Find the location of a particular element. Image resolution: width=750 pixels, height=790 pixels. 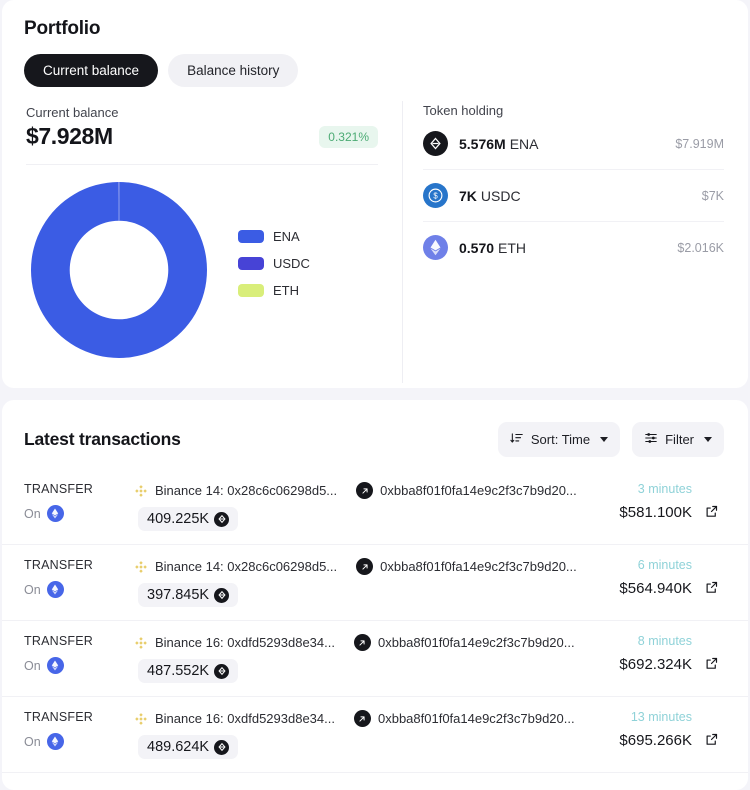

sort-icon is located at coordinates (517, 439).